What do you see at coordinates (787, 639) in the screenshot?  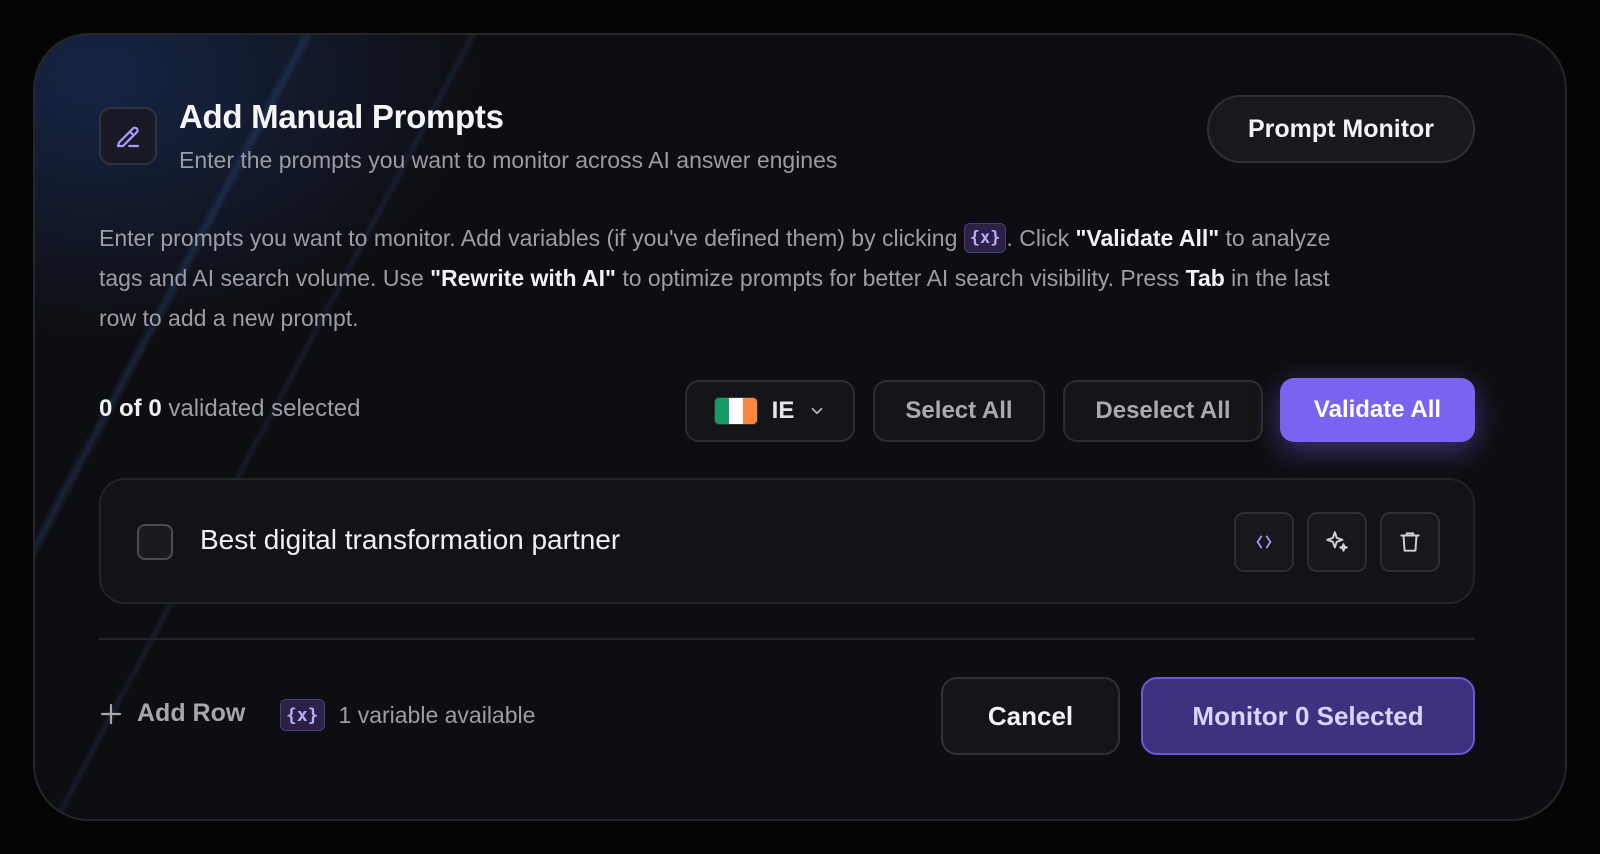 I see `divider` at bounding box center [787, 639].